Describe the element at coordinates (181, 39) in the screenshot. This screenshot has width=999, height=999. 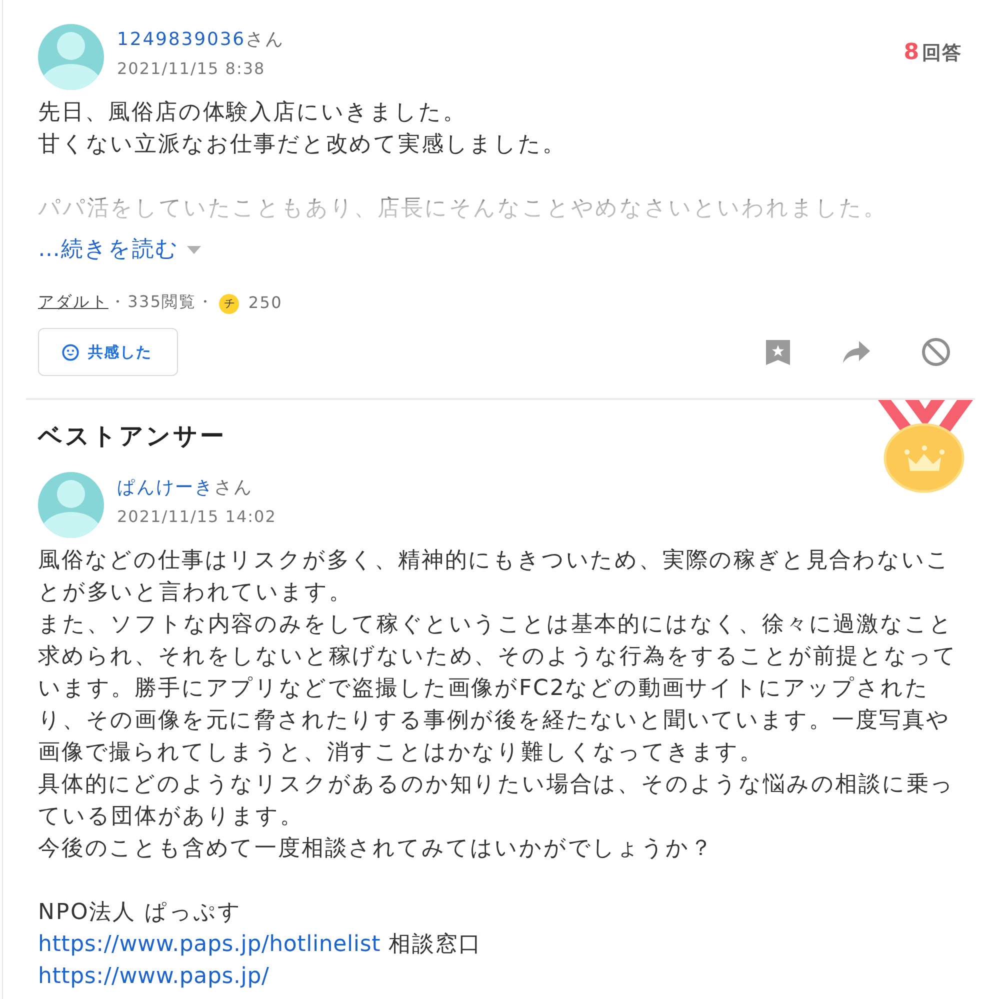
I see `user-name-link: 1249839036` at that location.